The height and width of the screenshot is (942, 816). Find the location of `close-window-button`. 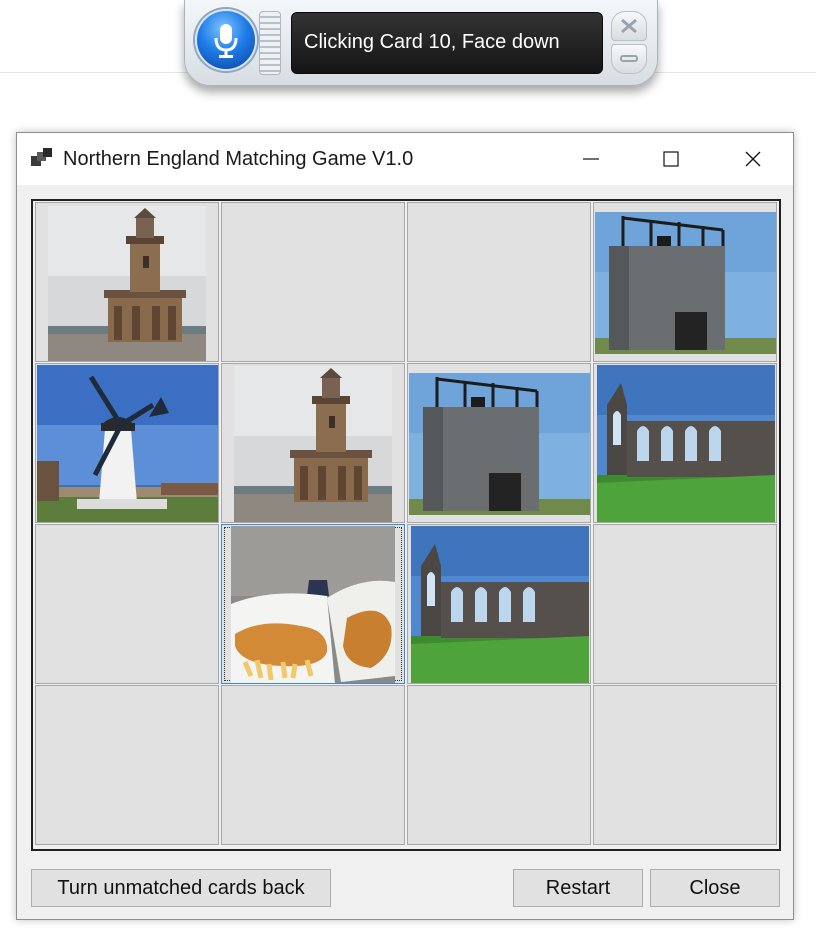

close-window-button is located at coordinates (753, 159).